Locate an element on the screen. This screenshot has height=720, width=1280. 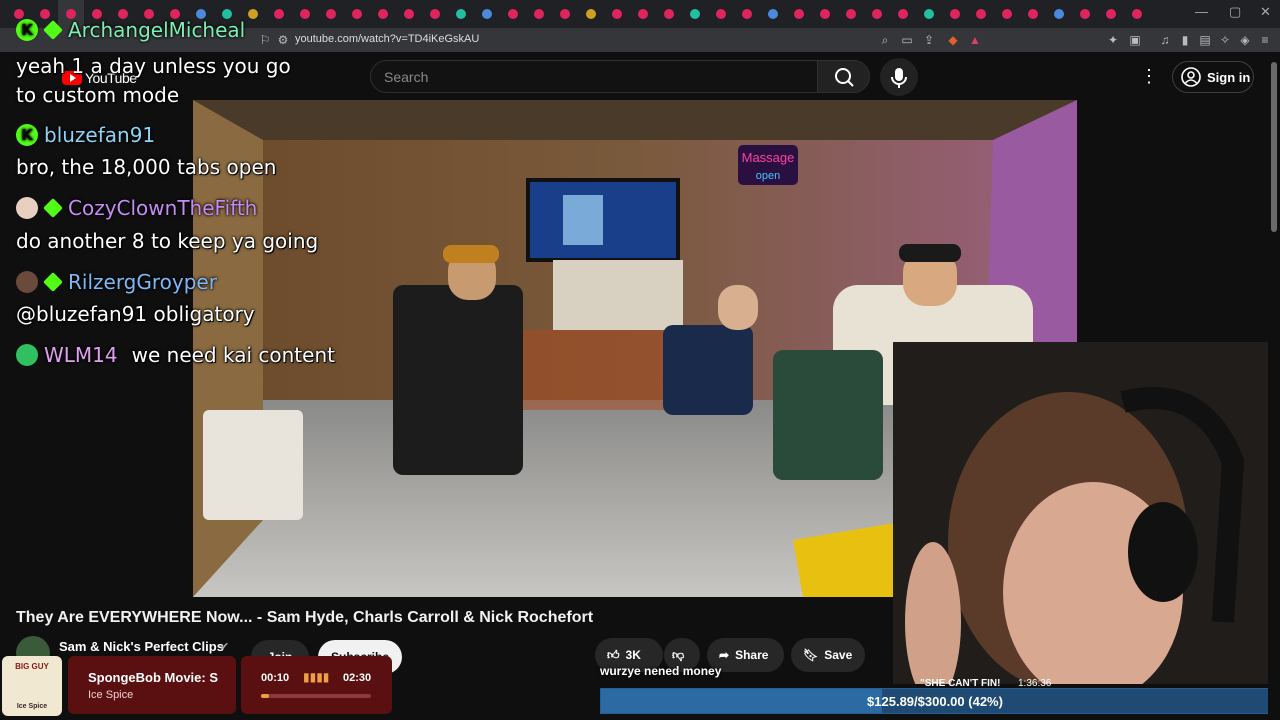
cast-icon: ▭ is located at coordinates (907, 40).